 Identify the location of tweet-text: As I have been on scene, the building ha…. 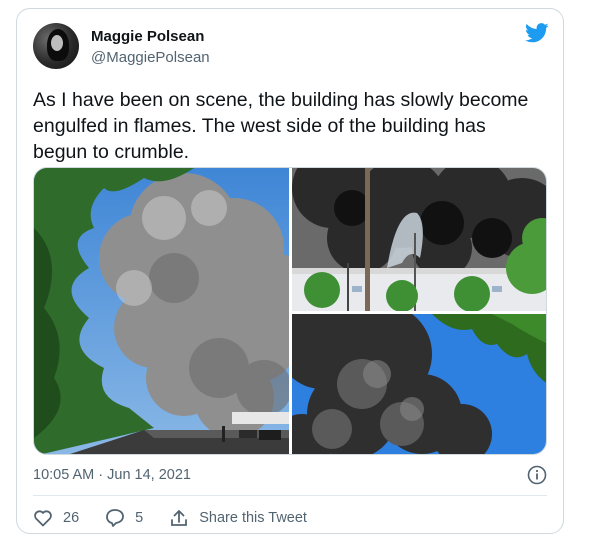
(281, 126).